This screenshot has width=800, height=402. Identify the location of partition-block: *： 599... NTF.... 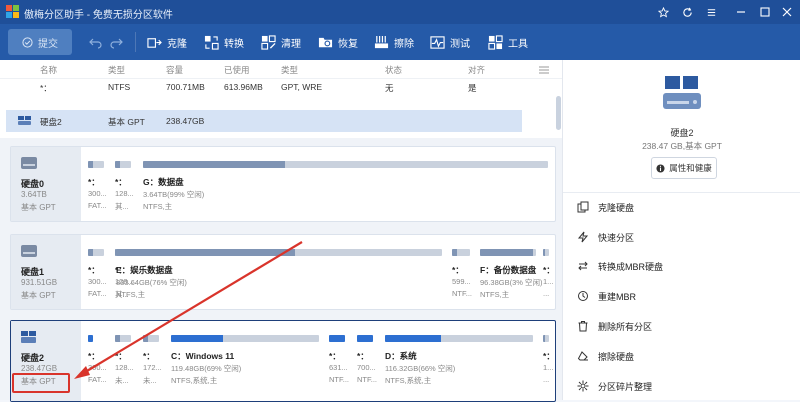
(463, 272).